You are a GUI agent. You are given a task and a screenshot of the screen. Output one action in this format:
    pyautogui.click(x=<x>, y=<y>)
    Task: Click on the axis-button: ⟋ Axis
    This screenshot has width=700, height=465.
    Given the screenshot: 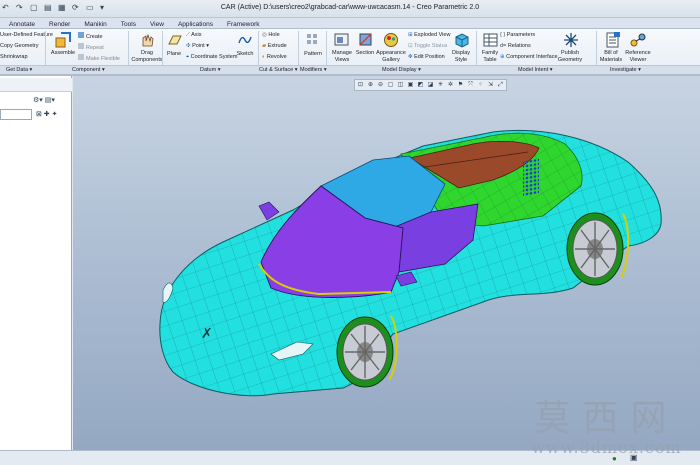 What is the action you would take?
    pyautogui.click(x=193, y=35)
    